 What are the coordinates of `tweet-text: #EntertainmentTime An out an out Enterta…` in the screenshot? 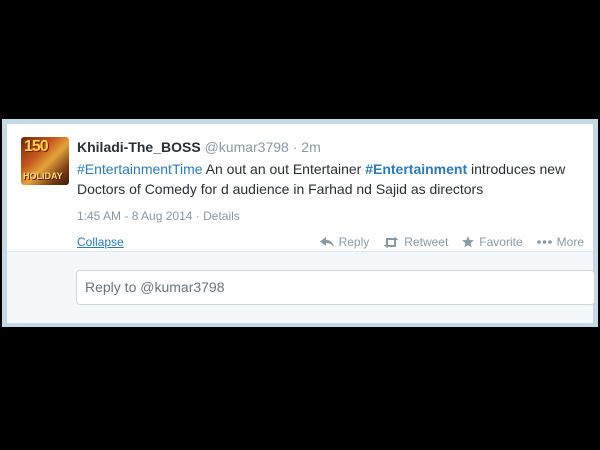 It's located at (329, 179).